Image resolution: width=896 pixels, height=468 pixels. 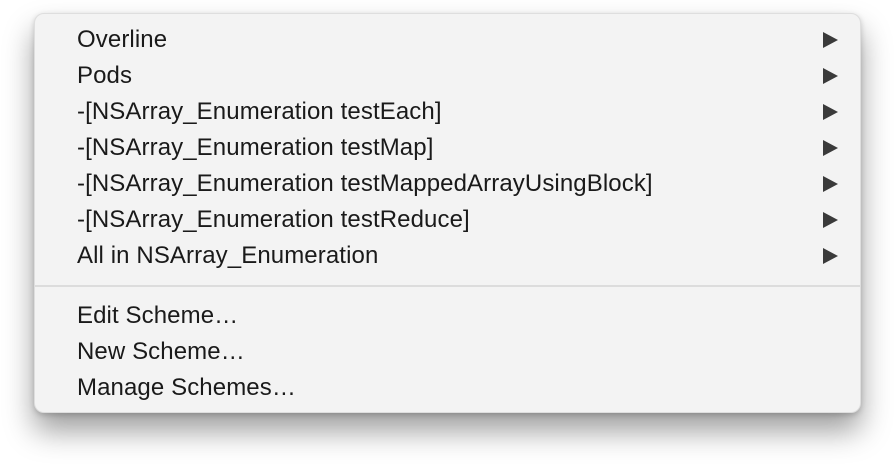 What do you see at coordinates (447, 40) in the screenshot?
I see `menu-item-overline: Overline` at bounding box center [447, 40].